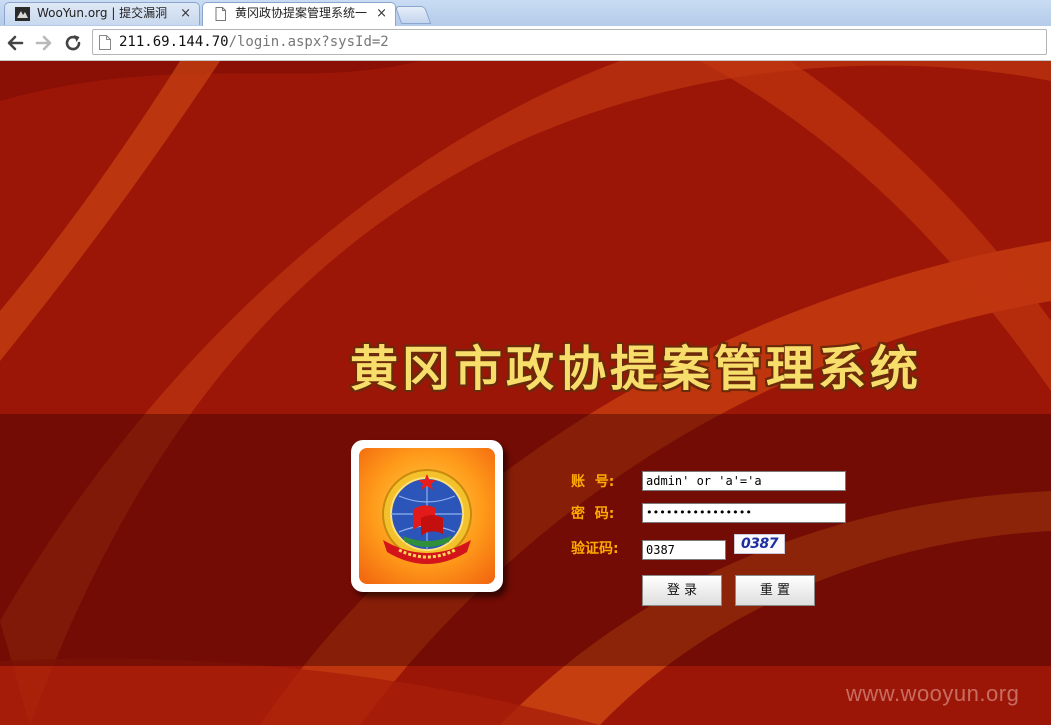 This screenshot has height=725, width=1051. What do you see at coordinates (593, 482) in the screenshot?
I see `username-label: 账 号:` at bounding box center [593, 482].